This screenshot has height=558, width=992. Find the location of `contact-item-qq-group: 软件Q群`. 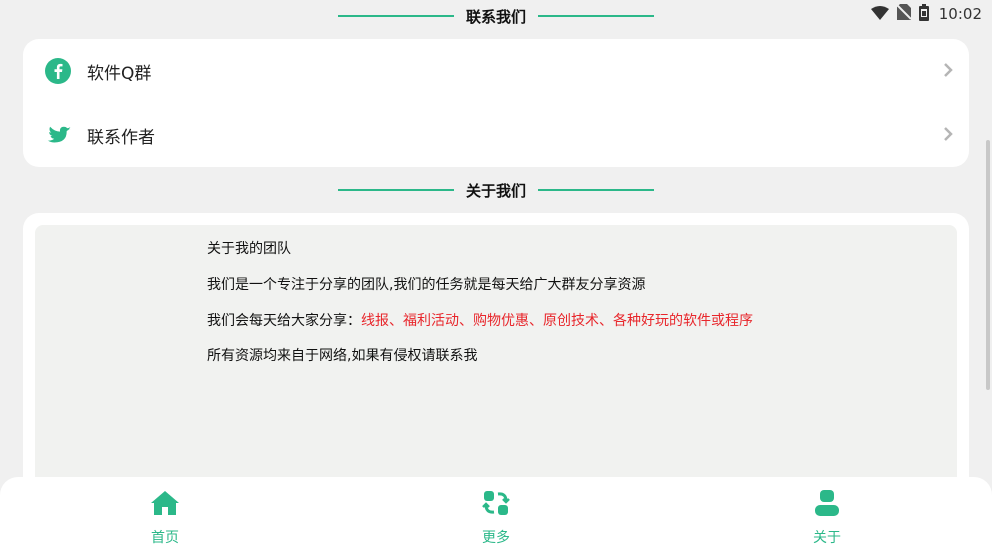

contact-item-qq-group: 软件Q群 is located at coordinates (496, 71).